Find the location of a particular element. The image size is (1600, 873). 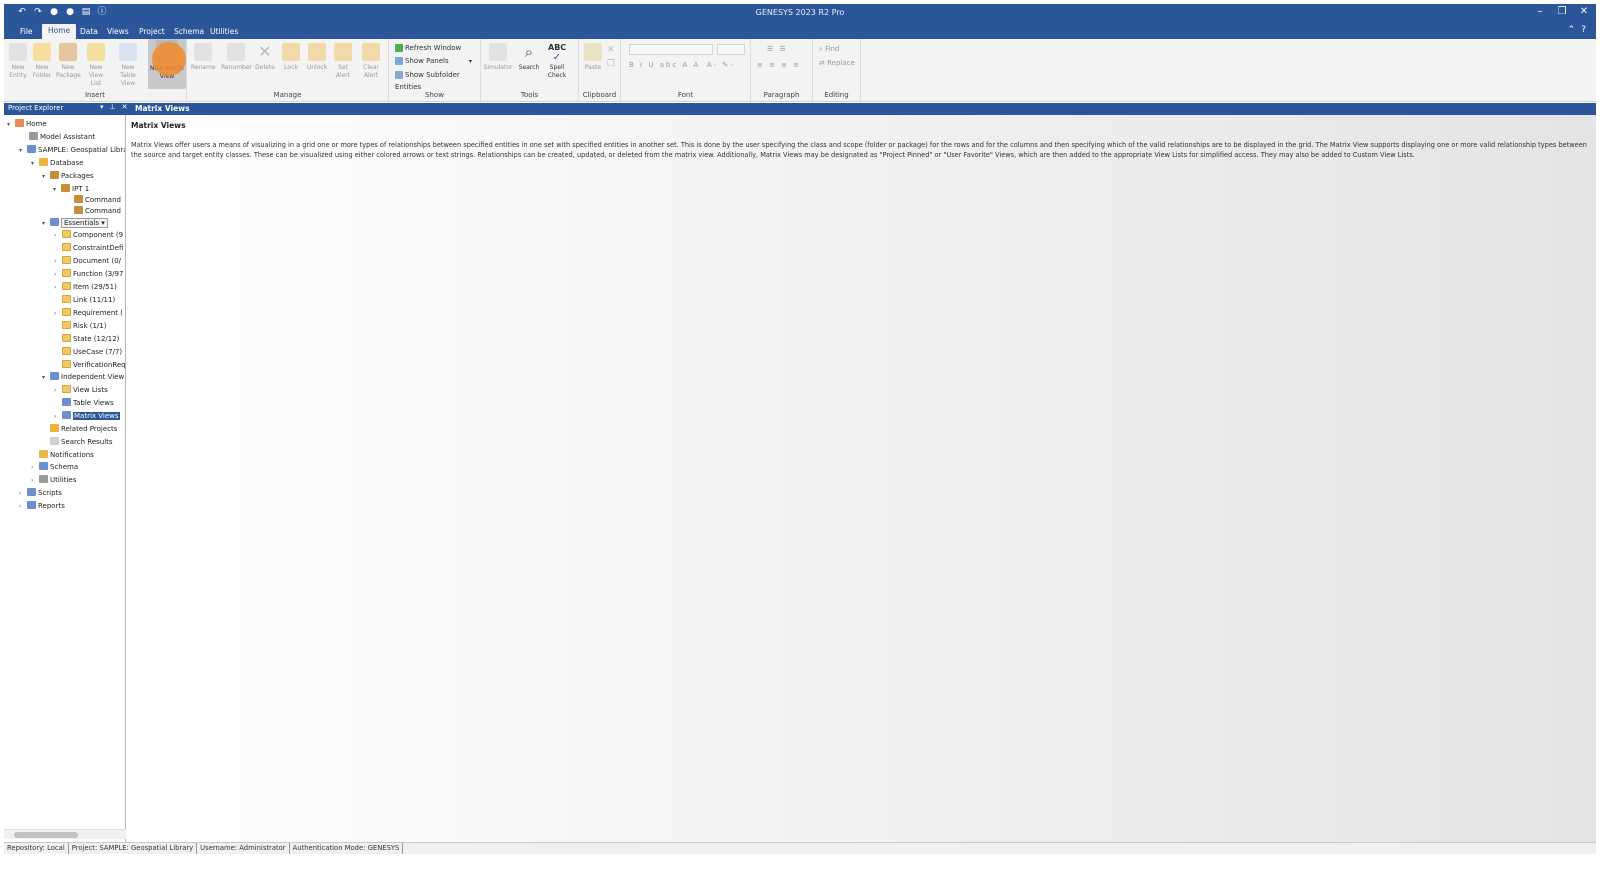

tree-item-risk: Risk (1/1) is located at coordinates (84, 326).